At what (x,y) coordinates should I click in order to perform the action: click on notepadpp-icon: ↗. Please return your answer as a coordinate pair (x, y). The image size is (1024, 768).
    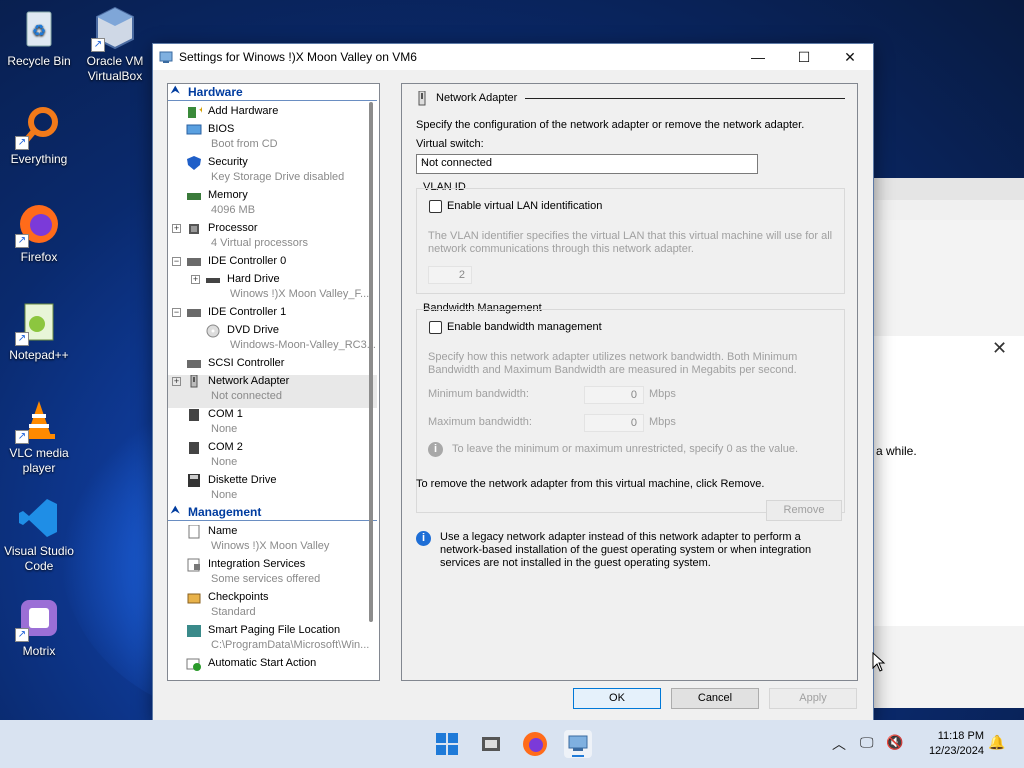
    Looking at the image, I should click on (38, 323).